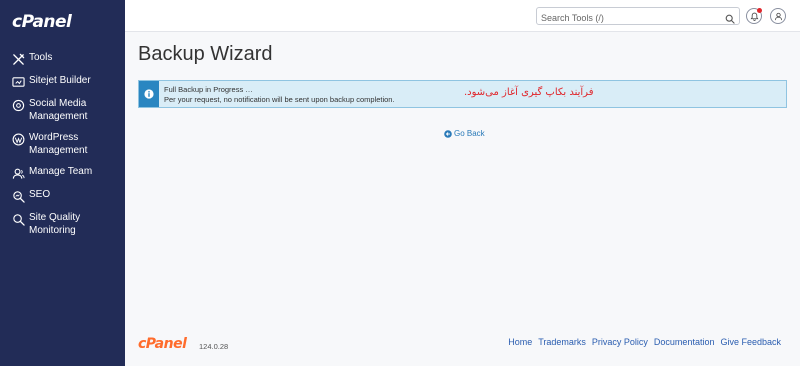  I want to click on sidebar-item-seo: SEO, so click(62, 195).